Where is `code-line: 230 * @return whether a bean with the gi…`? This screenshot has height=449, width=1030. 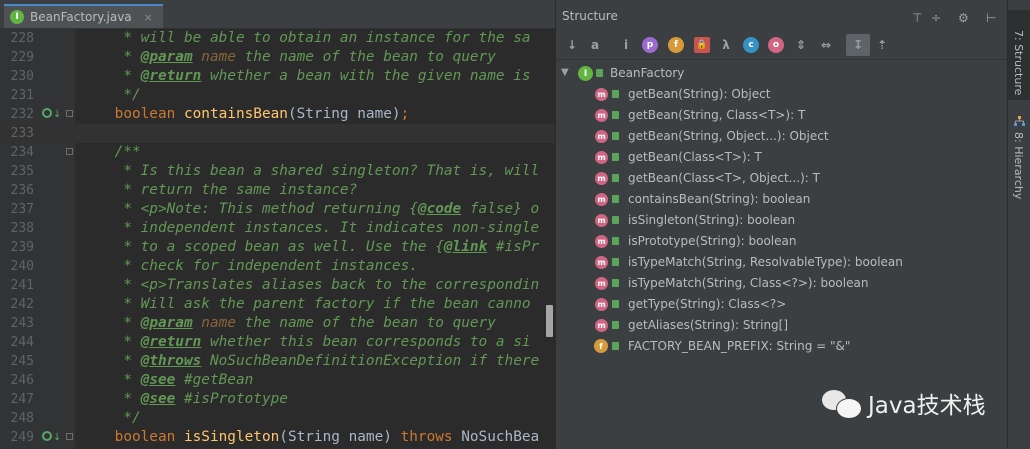
code-line: 230 * @return whether a bean with the gi… is located at coordinates (277, 76).